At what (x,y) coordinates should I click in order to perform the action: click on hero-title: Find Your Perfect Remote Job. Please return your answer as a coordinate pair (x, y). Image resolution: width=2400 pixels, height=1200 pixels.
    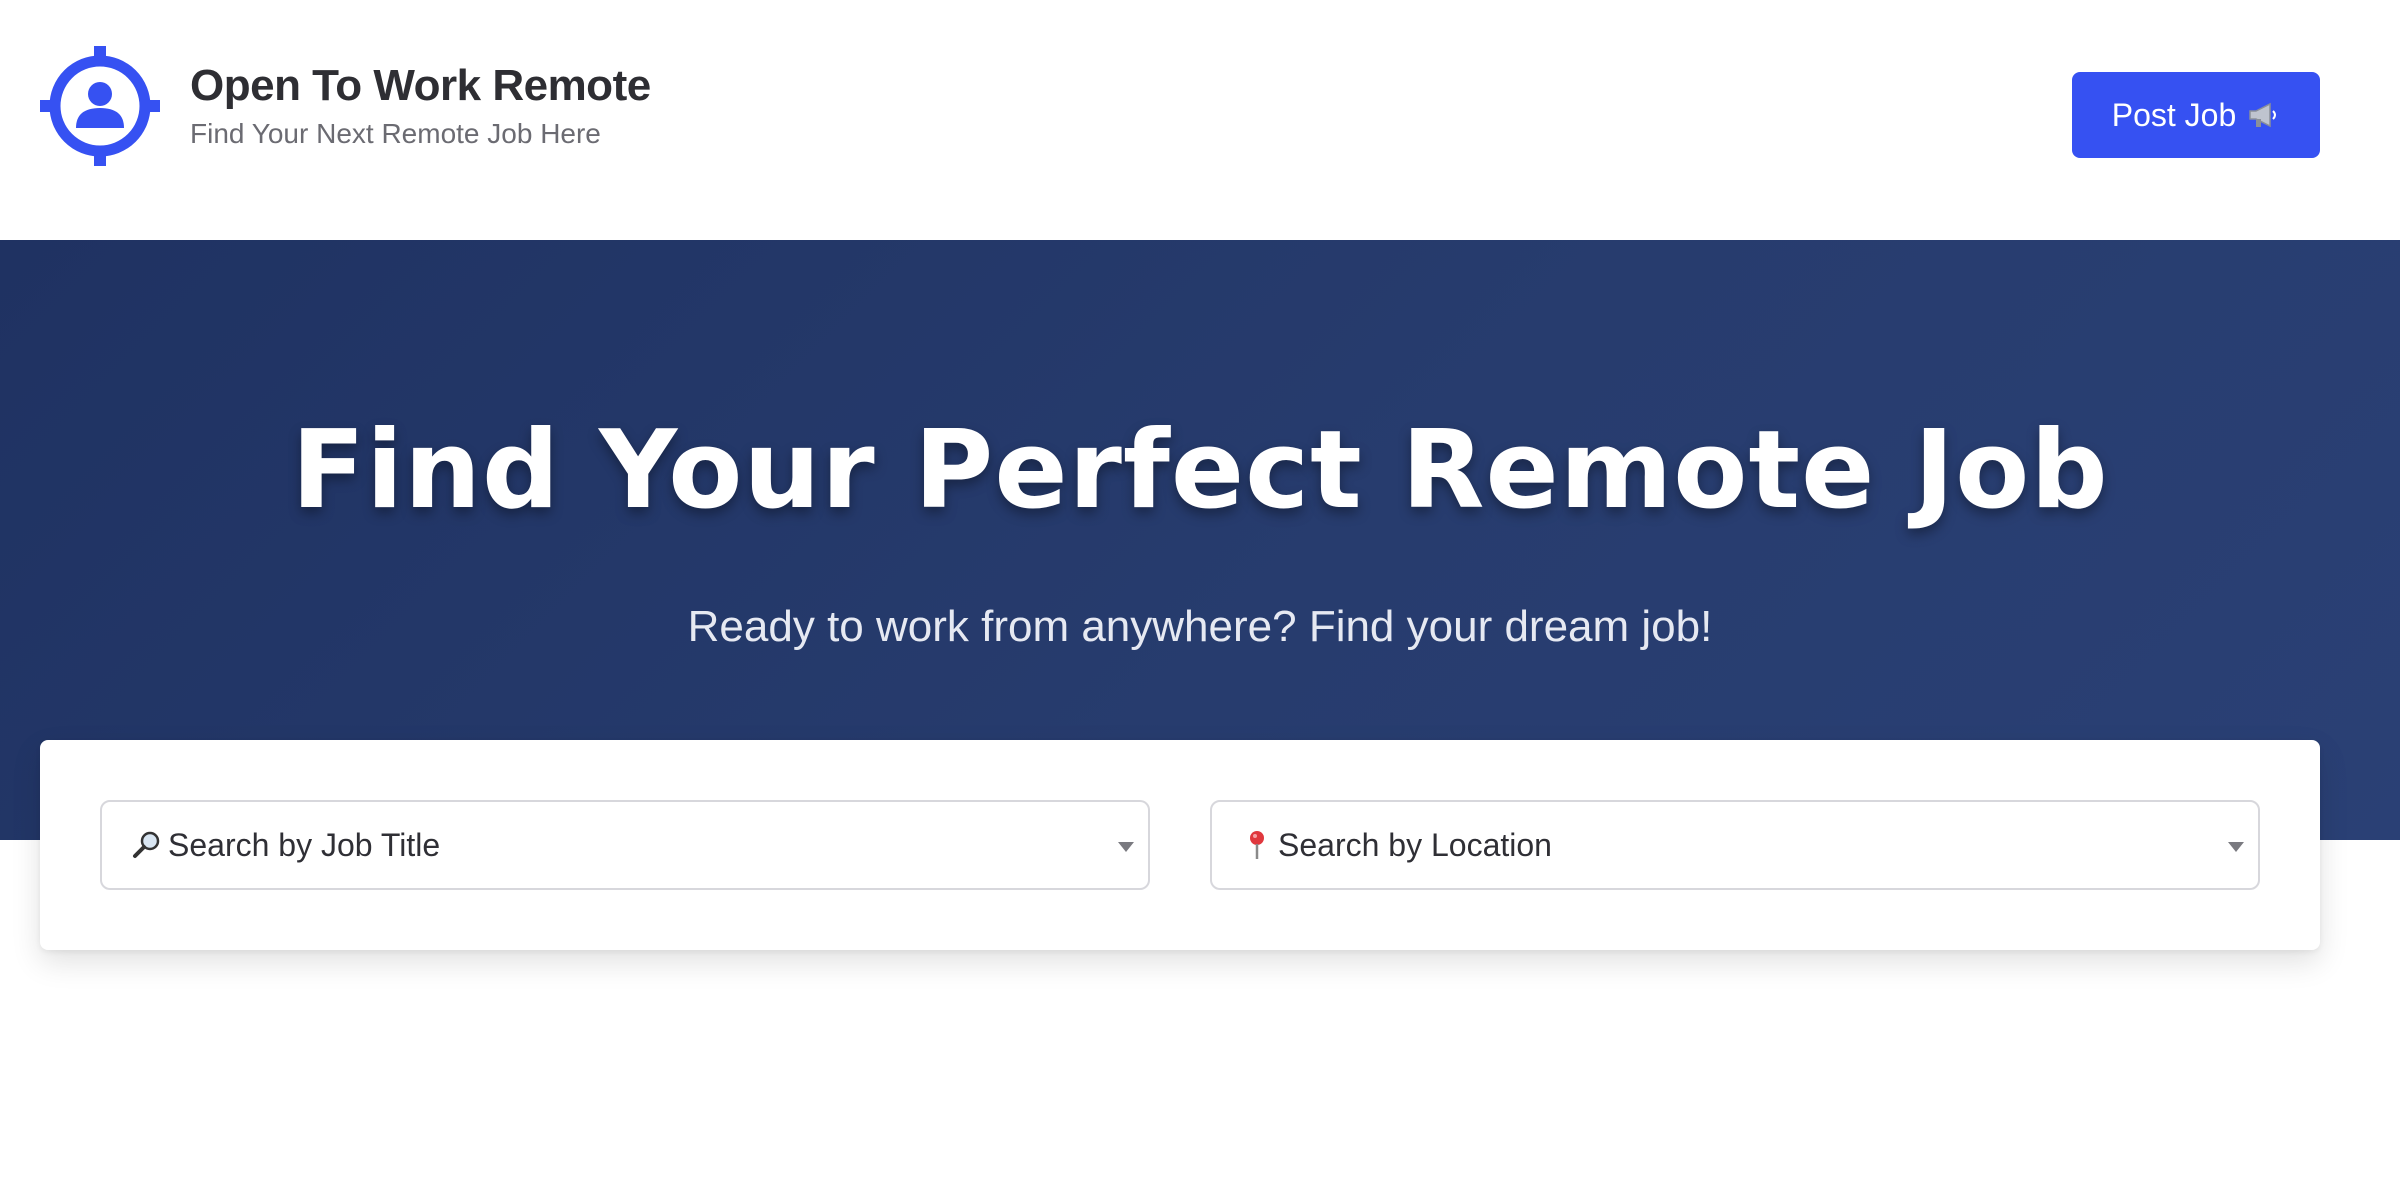
    Looking at the image, I should click on (1200, 470).